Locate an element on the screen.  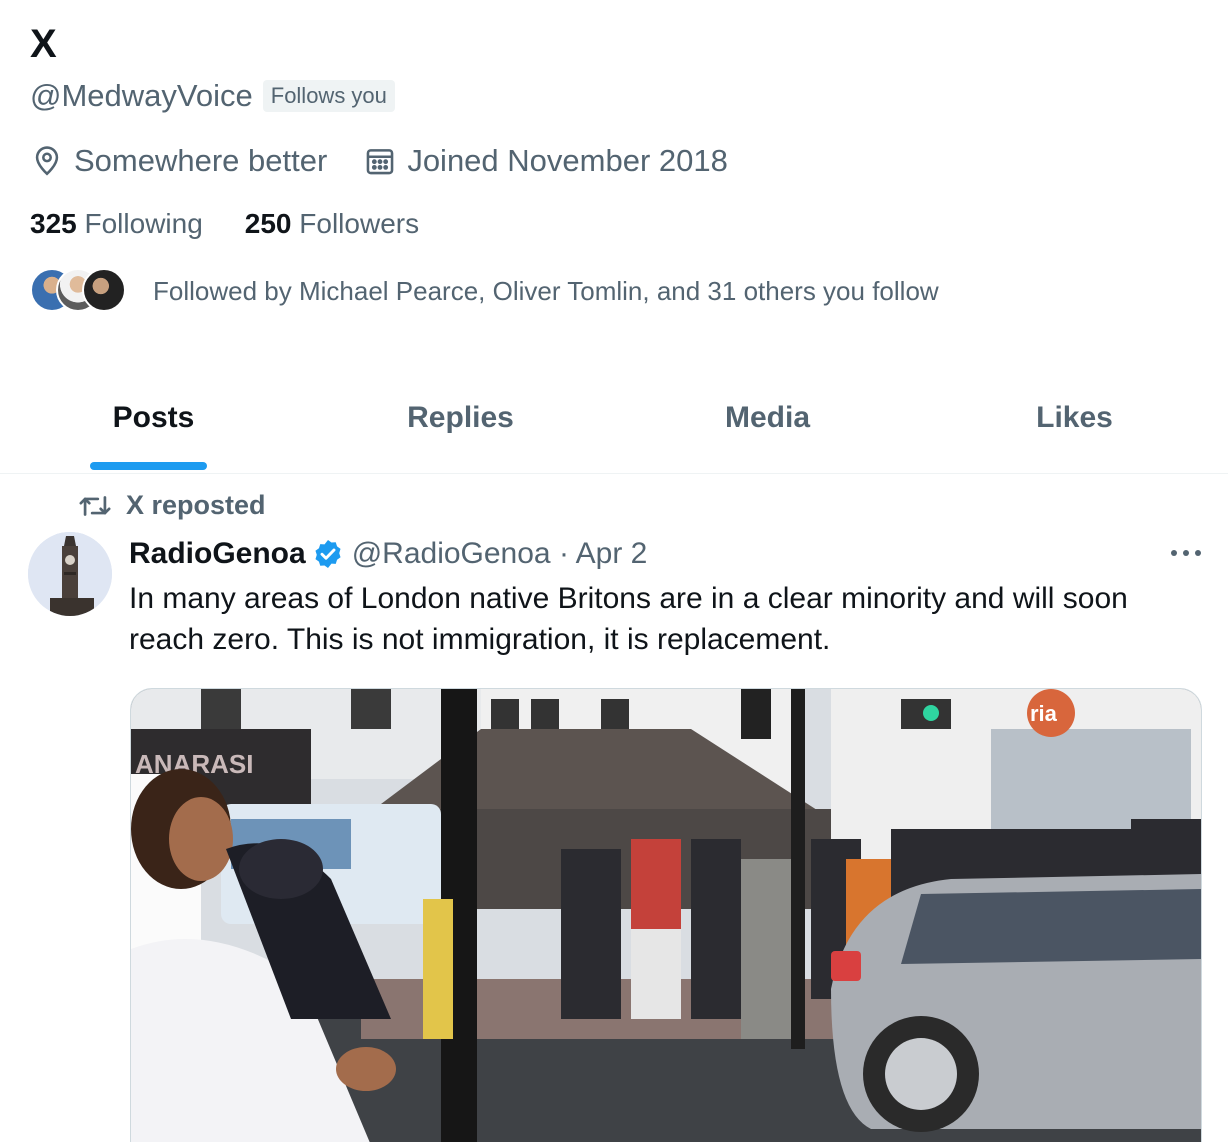
profile-meta: Somewhere better Joined November 2018 is located at coordinates (615, 161).